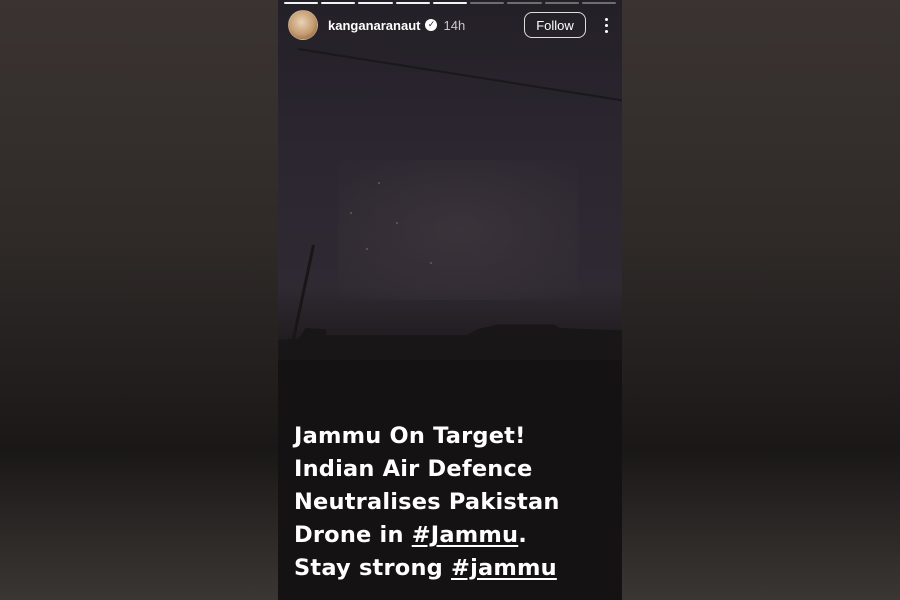  I want to click on post-time: 14h, so click(454, 25).